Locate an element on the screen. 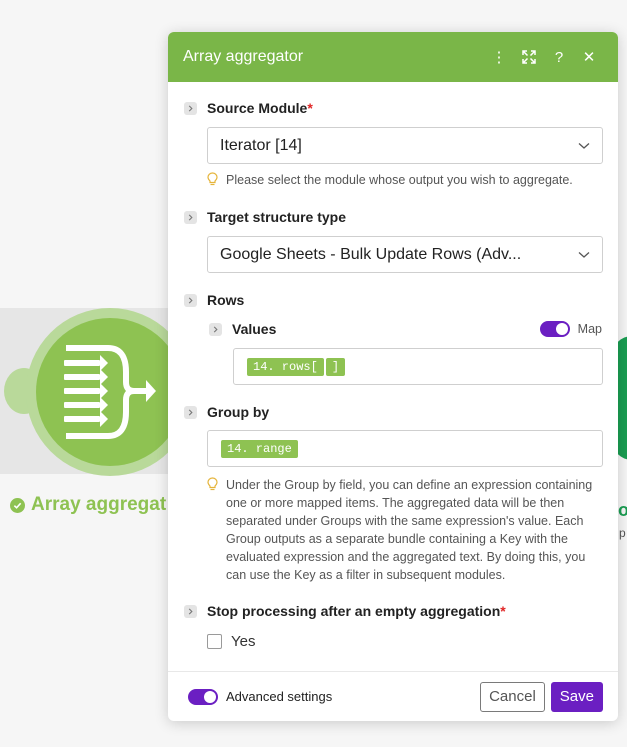  yes-checkbox is located at coordinates (214, 641).